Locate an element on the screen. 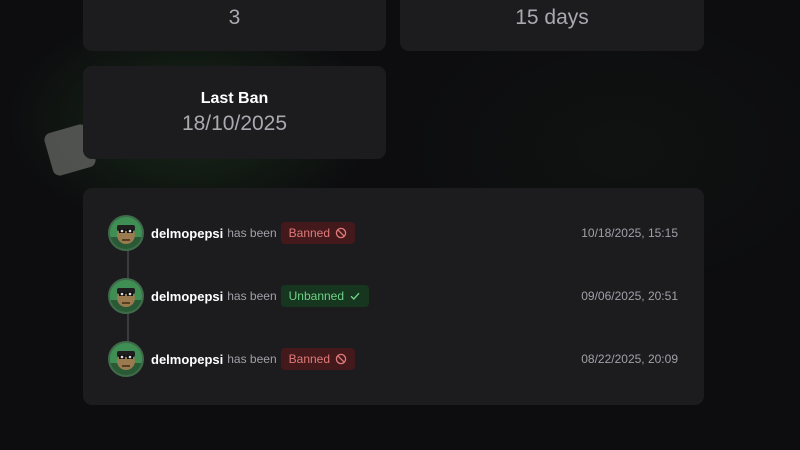  check-icon is located at coordinates (355, 296).